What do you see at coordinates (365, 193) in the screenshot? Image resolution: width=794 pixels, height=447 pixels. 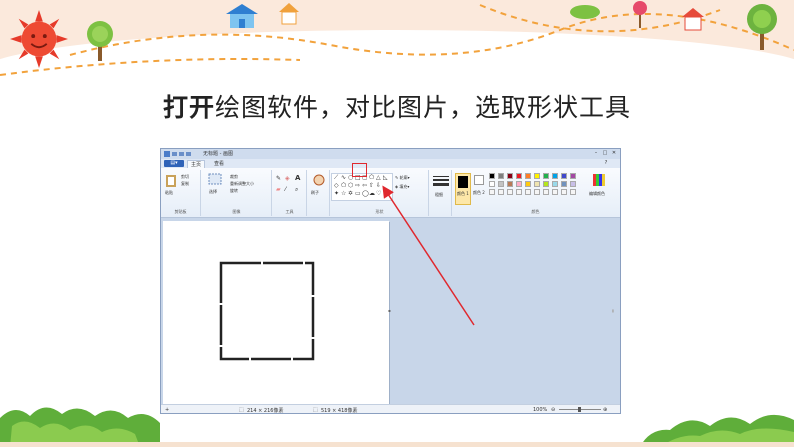 I see `oval-callout-shape-icon: ◯` at bounding box center [365, 193].